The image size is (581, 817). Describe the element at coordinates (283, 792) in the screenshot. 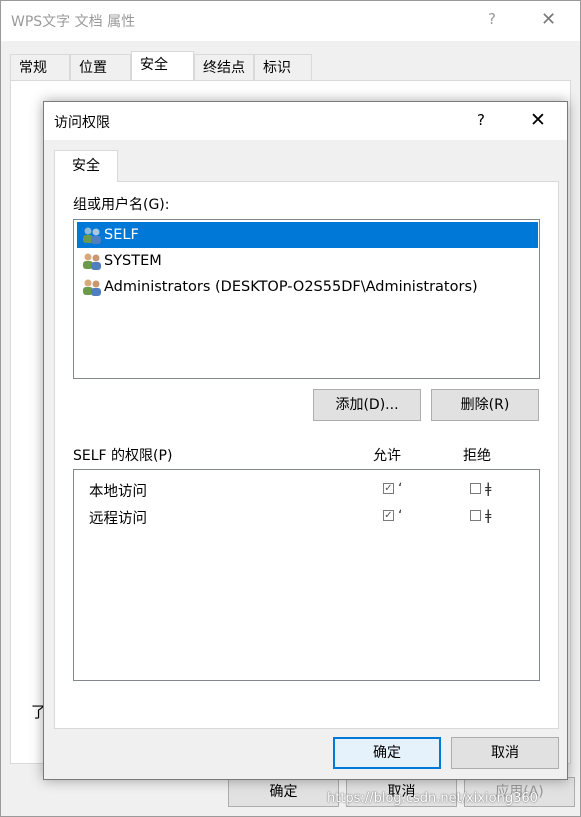

I see `properties-ok-button: 确定` at that location.